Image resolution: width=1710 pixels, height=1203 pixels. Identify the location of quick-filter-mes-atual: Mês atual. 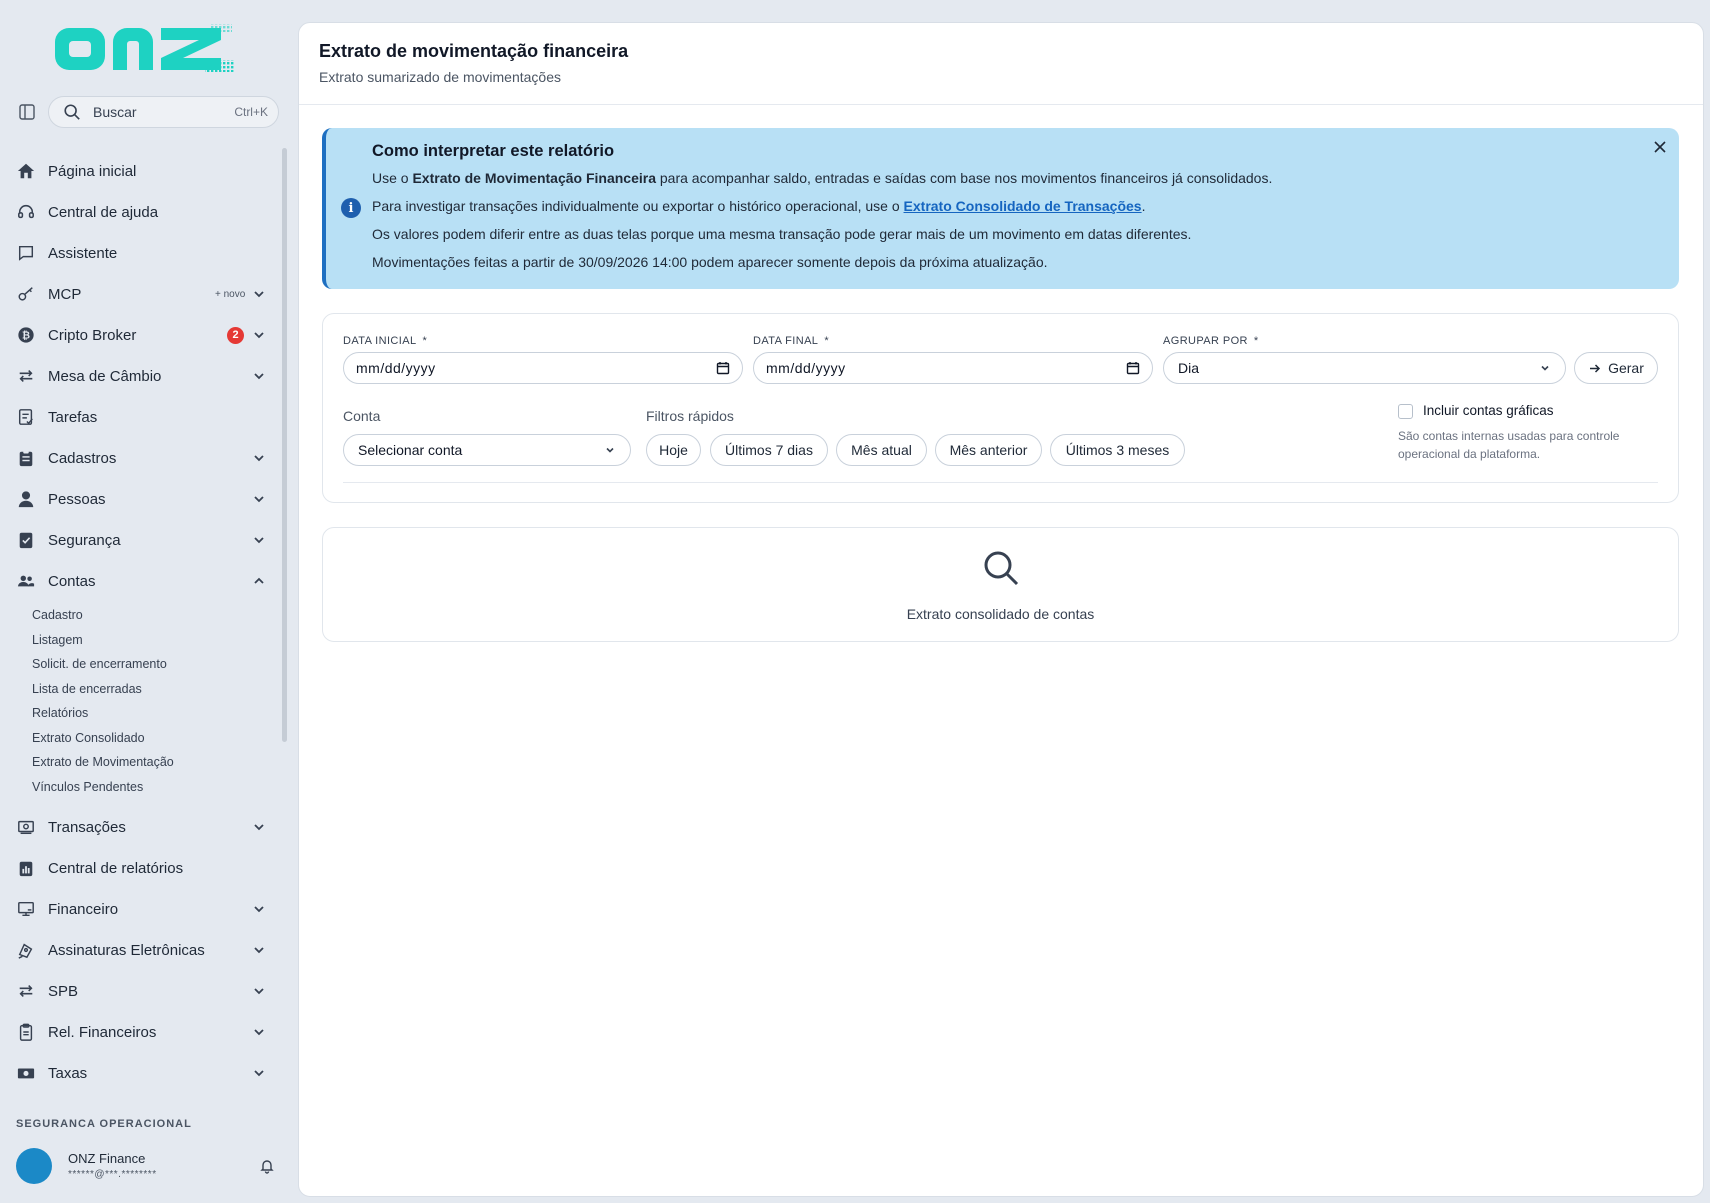
(881, 450).